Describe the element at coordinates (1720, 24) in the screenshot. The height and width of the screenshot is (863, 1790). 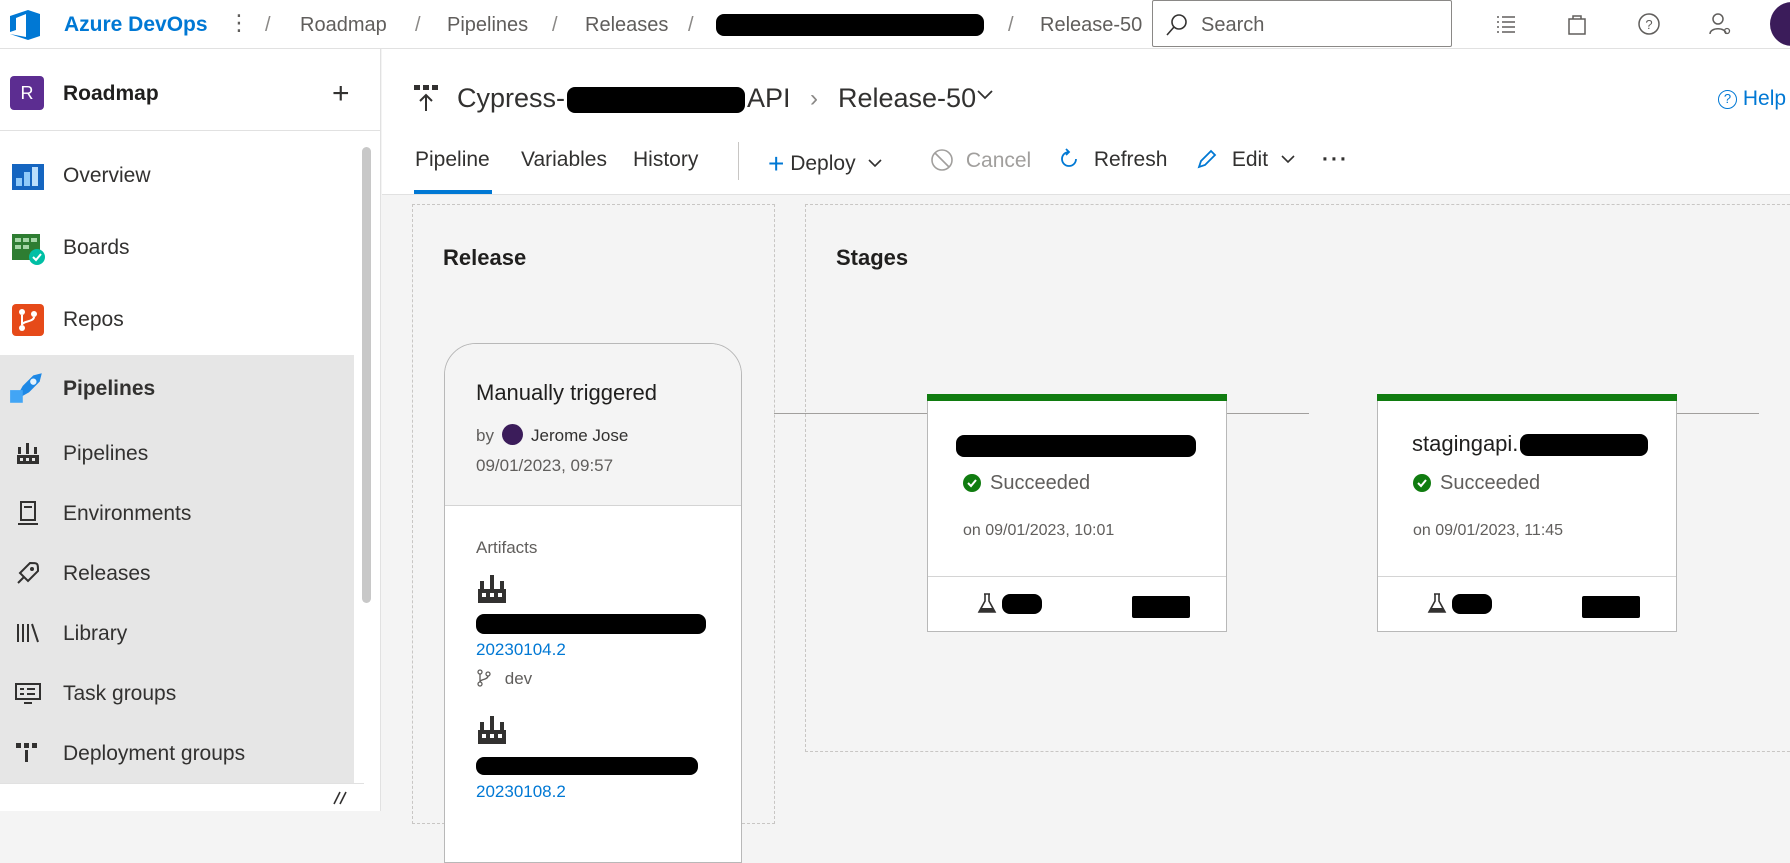
I see `user-settings-icon` at that location.